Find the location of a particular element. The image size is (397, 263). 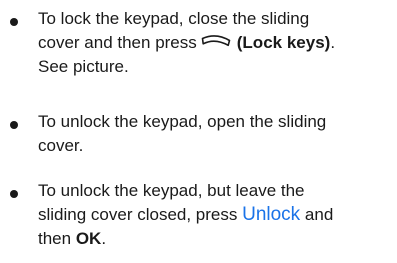

text-line: cover and then press (Lock keys). is located at coordinates (210, 43).